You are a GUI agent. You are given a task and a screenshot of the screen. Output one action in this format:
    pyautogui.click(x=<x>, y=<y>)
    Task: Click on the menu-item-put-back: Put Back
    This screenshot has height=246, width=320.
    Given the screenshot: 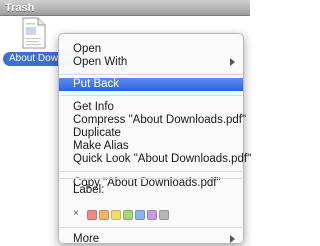 What is the action you would take?
    pyautogui.click(x=151, y=84)
    